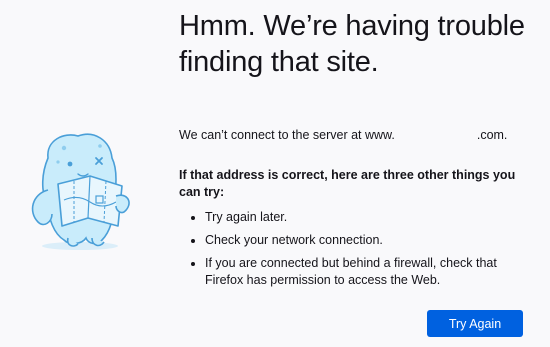 The height and width of the screenshot is (347, 550). What do you see at coordinates (370, 240) in the screenshot?
I see `list-item: Check your network connection.` at bounding box center [370, 240].